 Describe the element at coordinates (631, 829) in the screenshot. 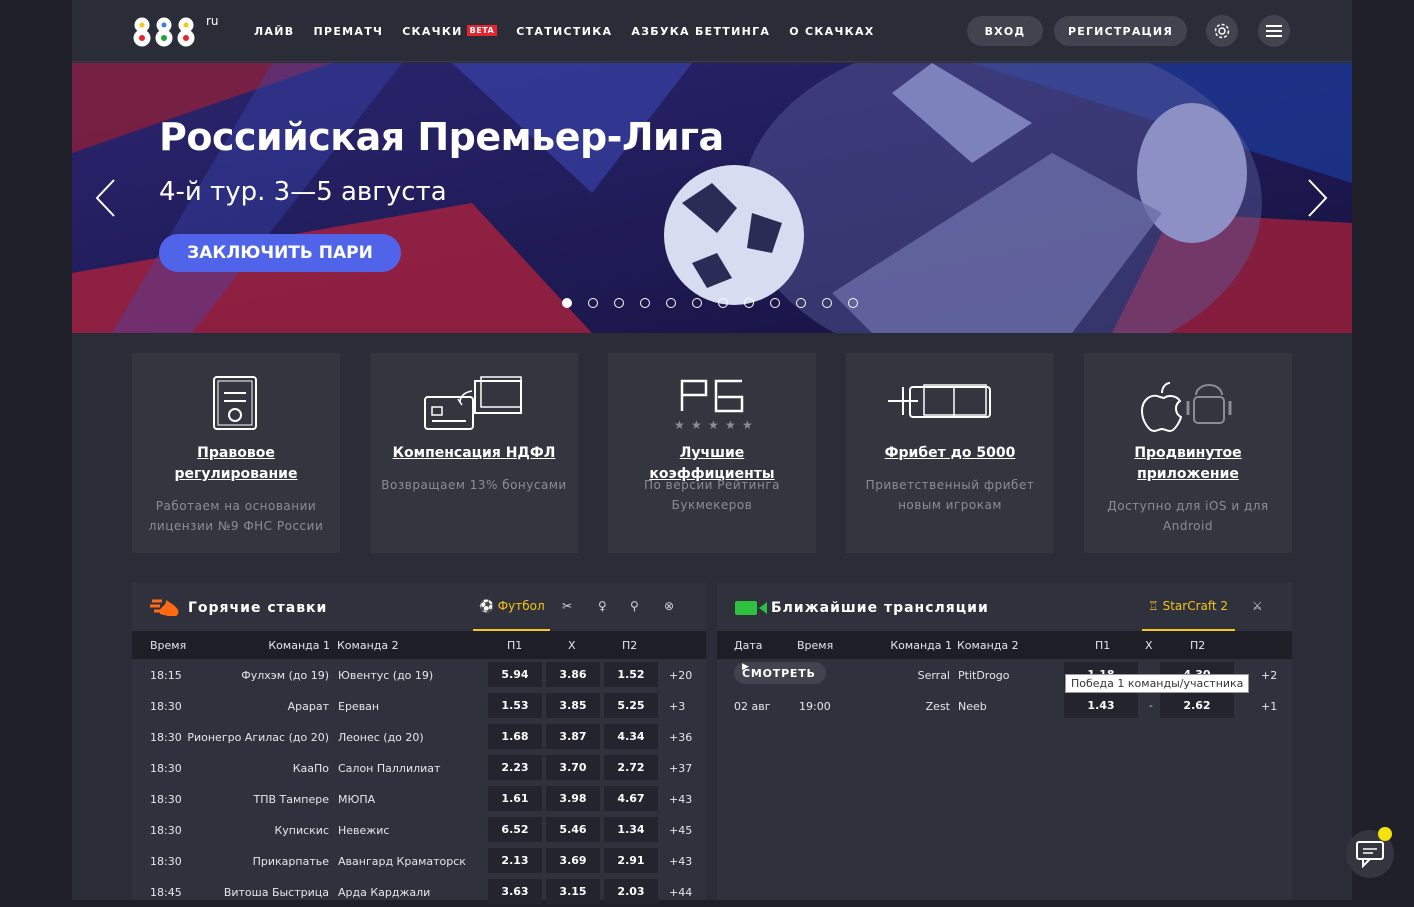

I see `odds-p2: 1.34` at that location.